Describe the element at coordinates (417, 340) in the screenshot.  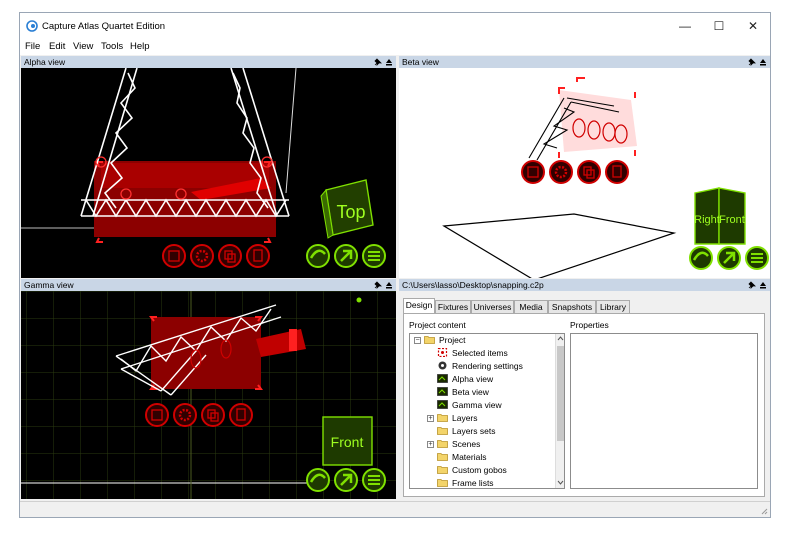
I see `collapse-toggle: −` at that location.